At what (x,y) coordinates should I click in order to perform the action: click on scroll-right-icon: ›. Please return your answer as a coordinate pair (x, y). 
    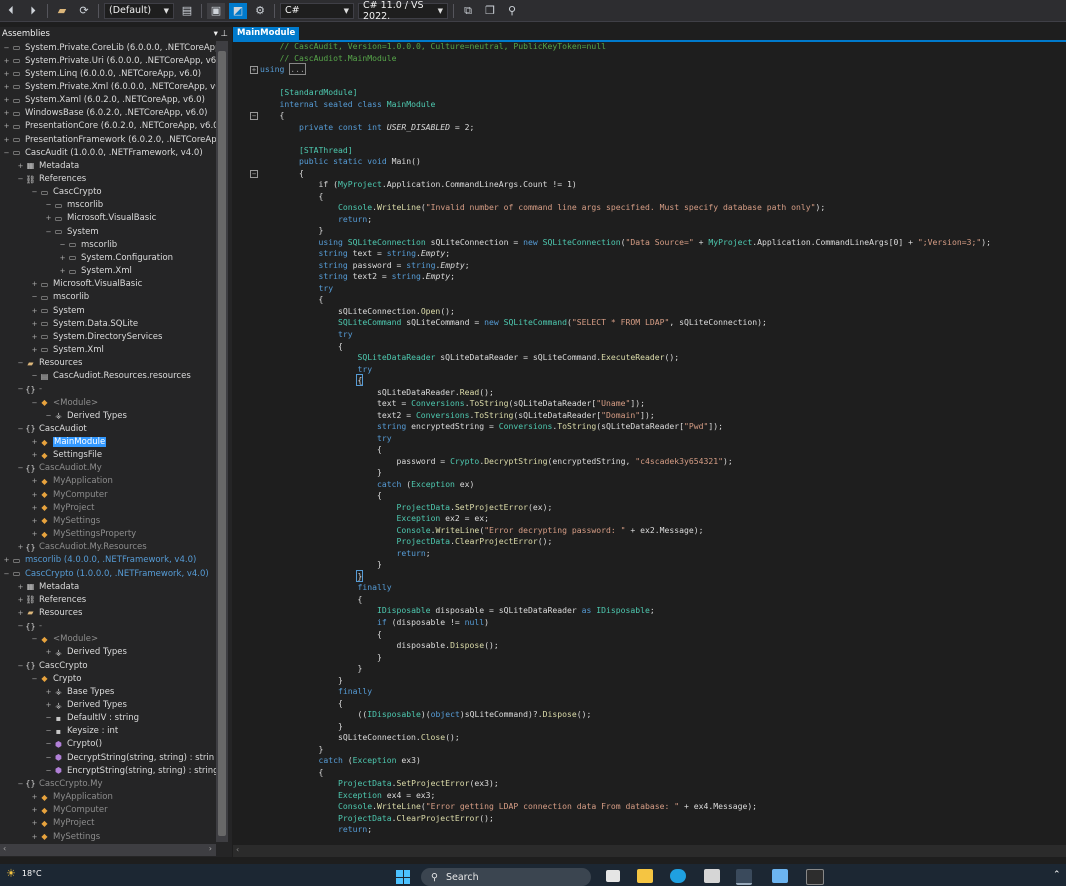
    Looking at the image, I should click on (210, 848).